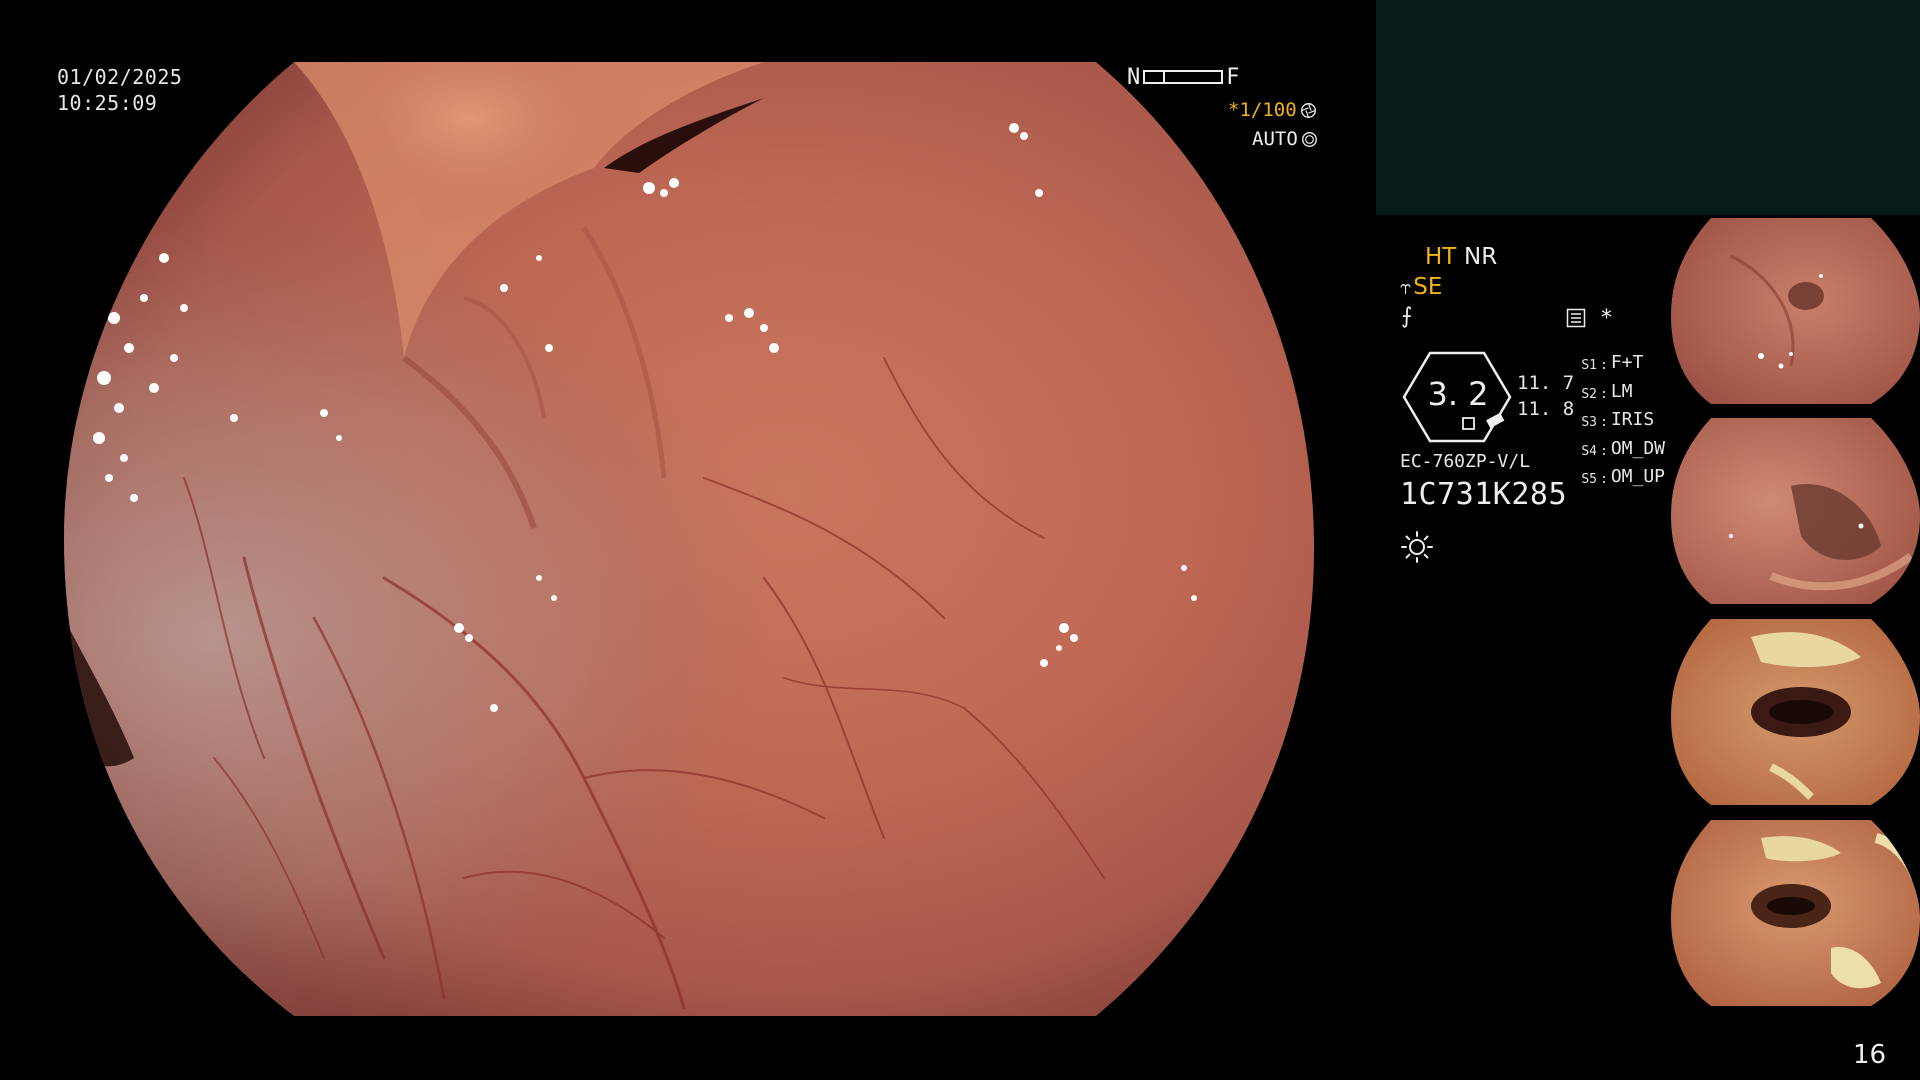 The width and height of the screenshot is (1920, 1080). I want to click on magnification-value: 3. 2, so click(1458, 394).